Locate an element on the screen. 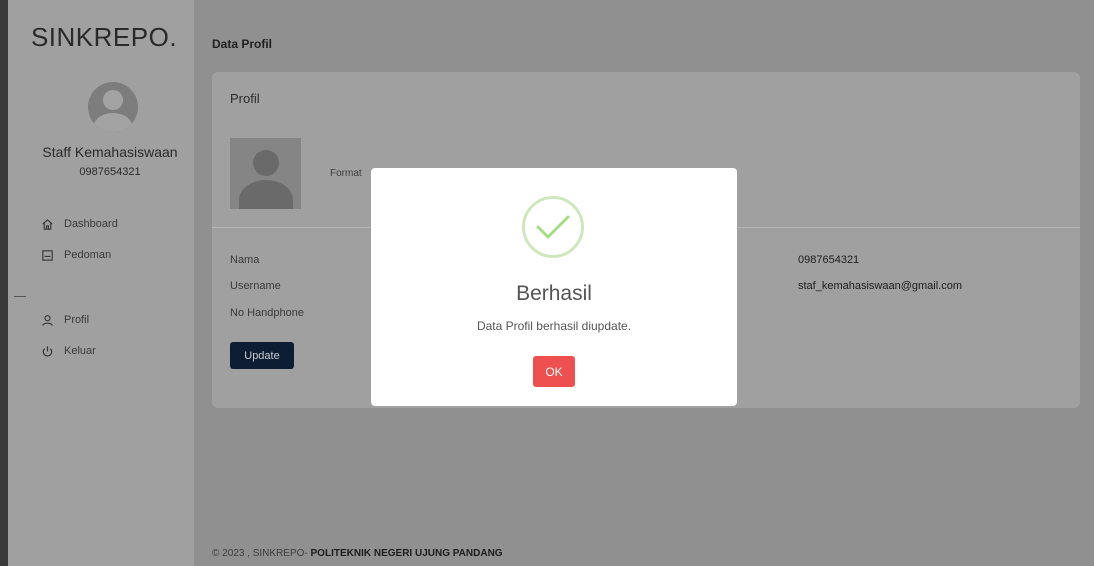 The height and width of the screenshot is (566, 1094). field-value-nama: 0987654321 is located at coordinates (829, 260).